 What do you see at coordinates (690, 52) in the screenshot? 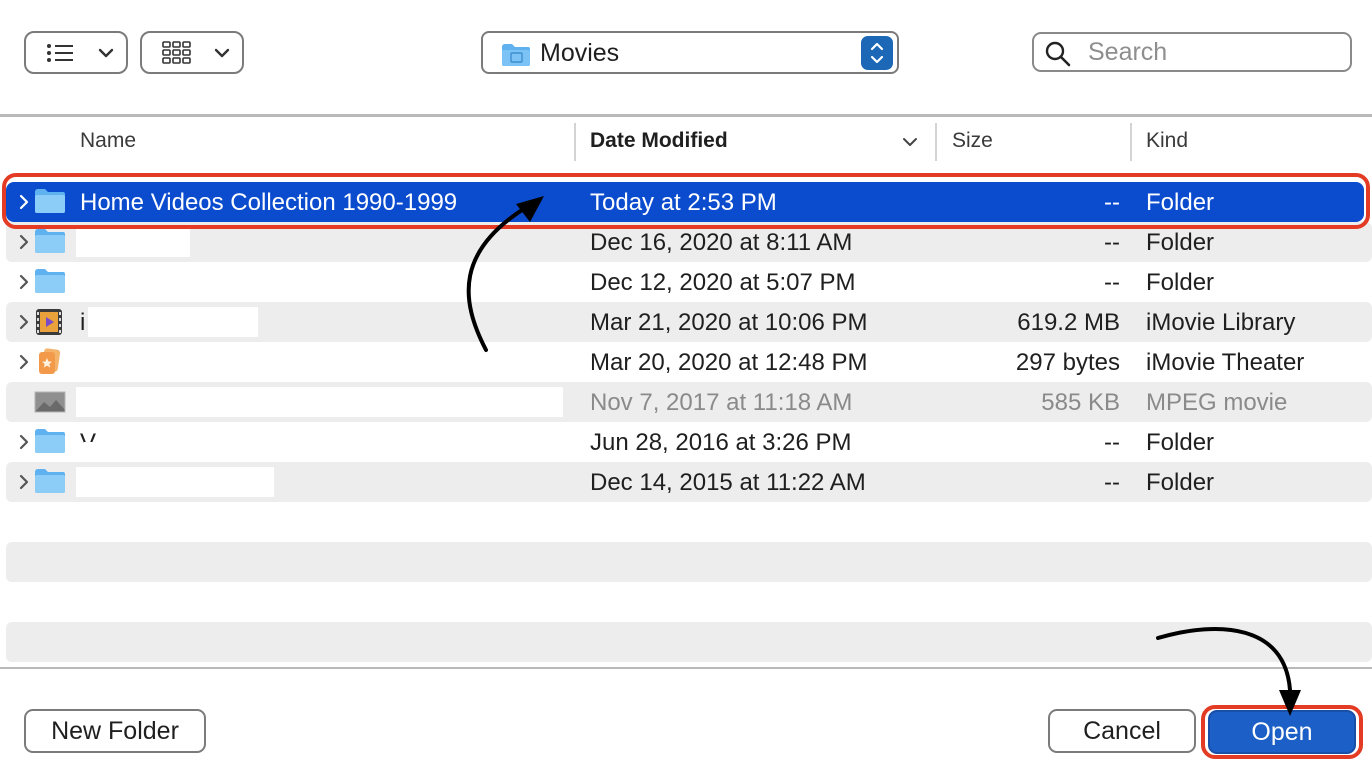
I see `location-popup: Movies` at bounding box center [690, 52].